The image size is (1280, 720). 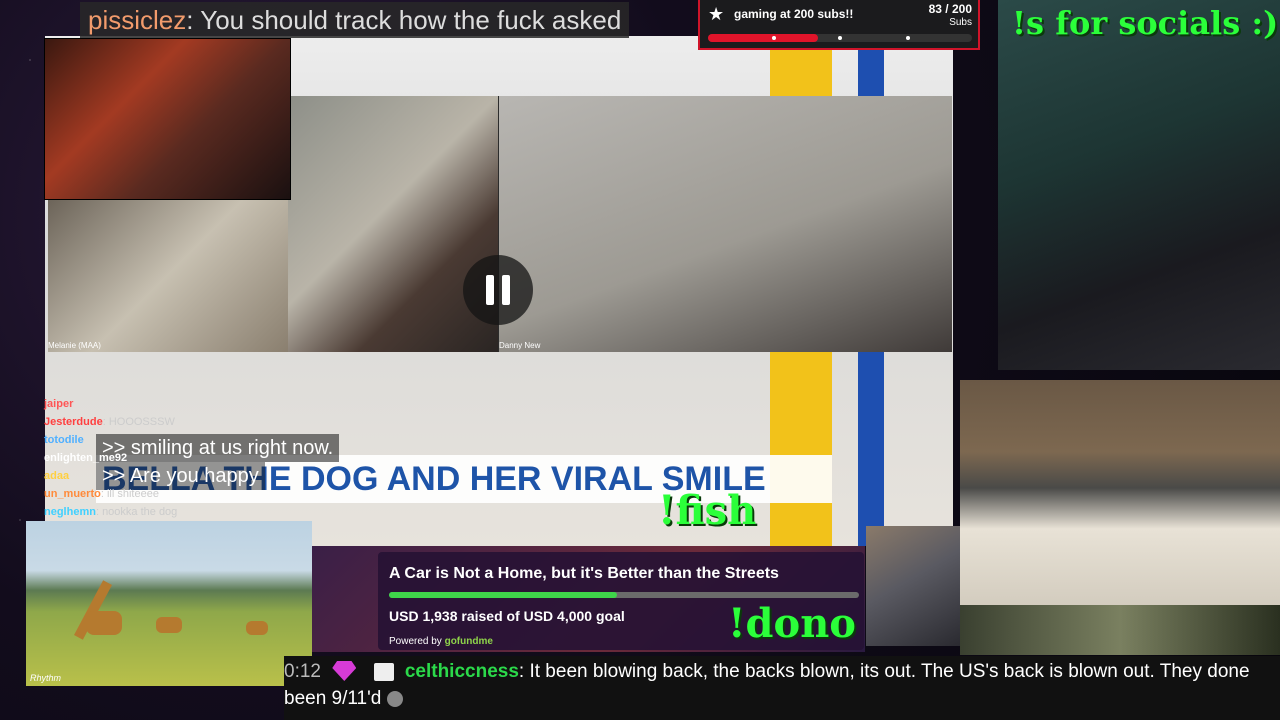 I want to click on rhythm-logo: Rhythm, so click(x=46, y=678).